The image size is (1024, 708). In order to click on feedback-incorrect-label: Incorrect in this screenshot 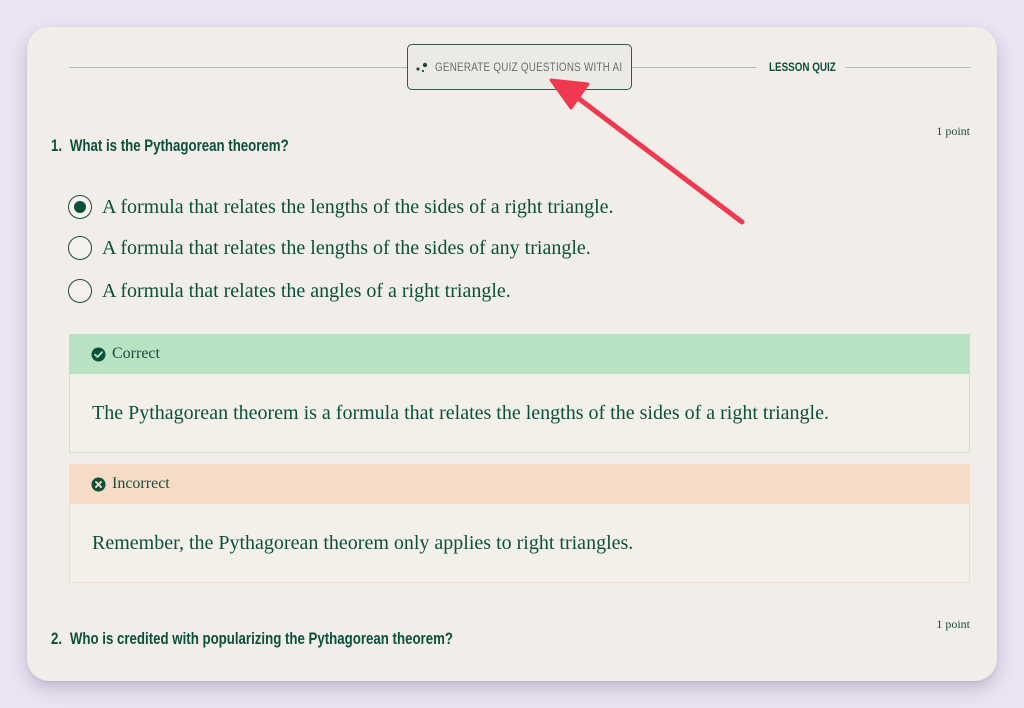, I will do `click(141, 483)`.